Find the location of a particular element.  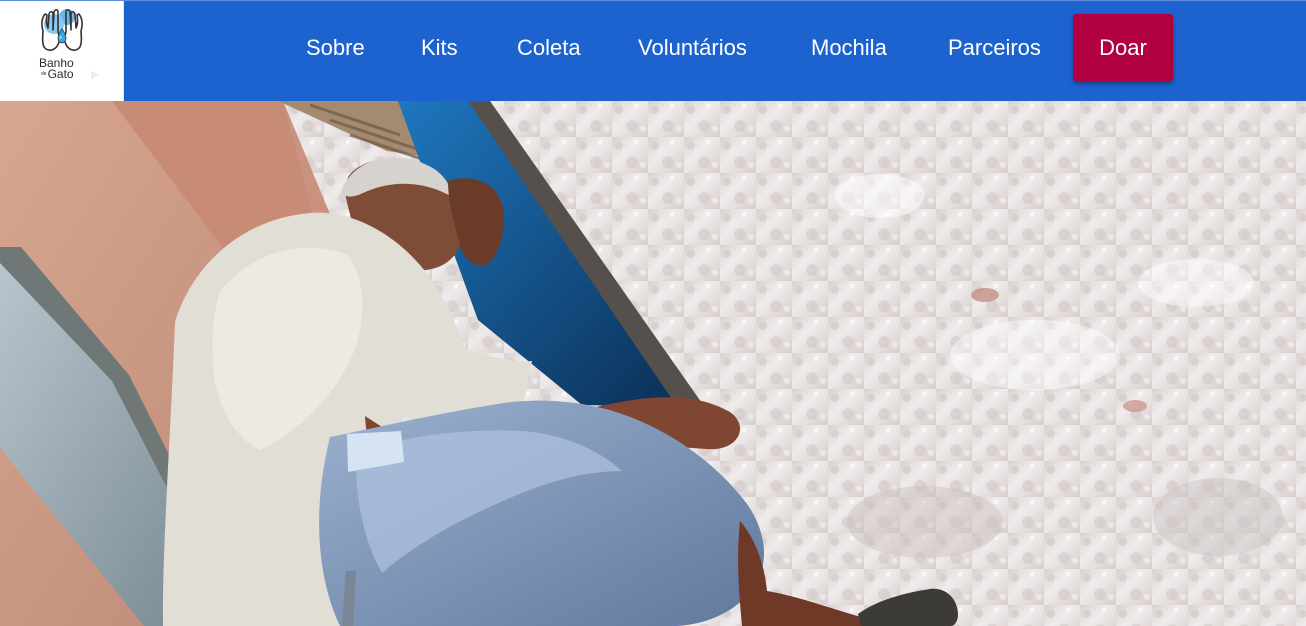

logo-line-two-text: Gato is located at coordinates (60, 74).